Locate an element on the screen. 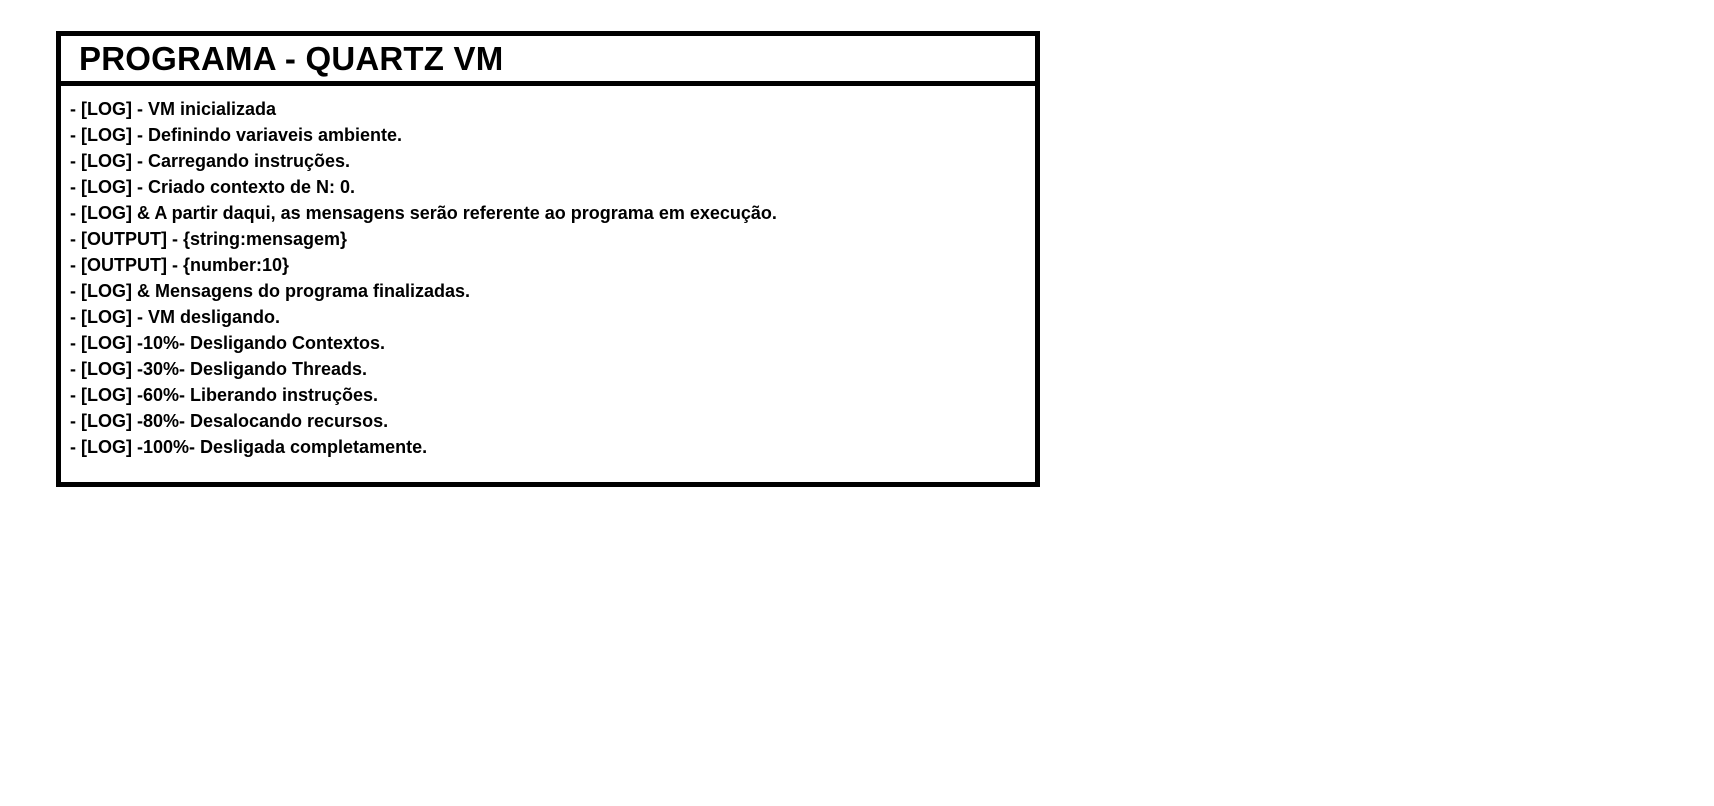  output-line: - [OUTPUT] - {number:10} is located at coordinates (180, 265).